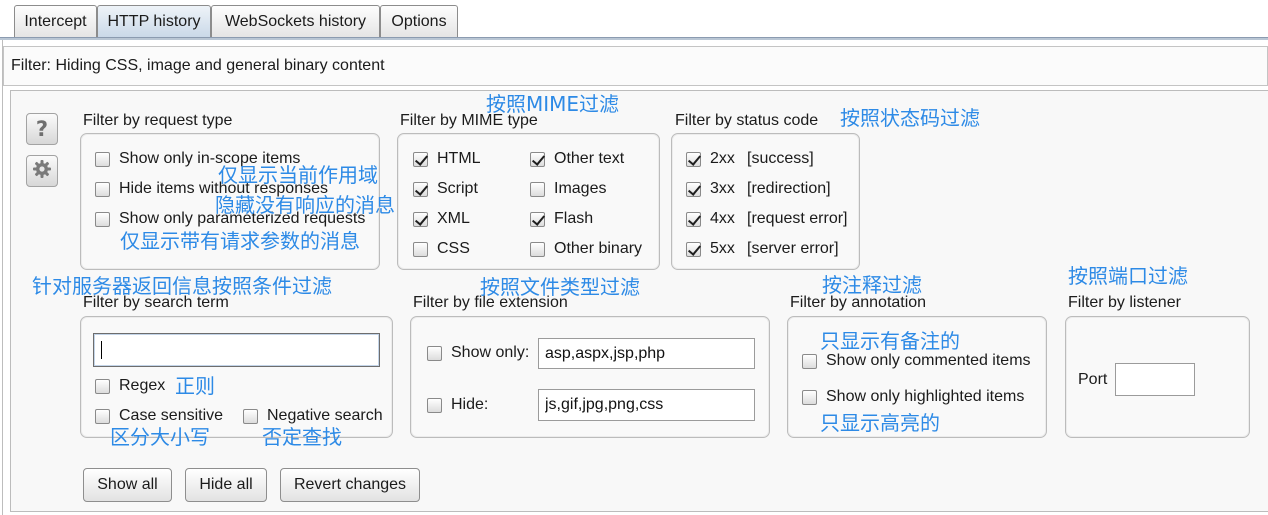  I want to click on hide-extensions-checkbox, so click(434, 405).